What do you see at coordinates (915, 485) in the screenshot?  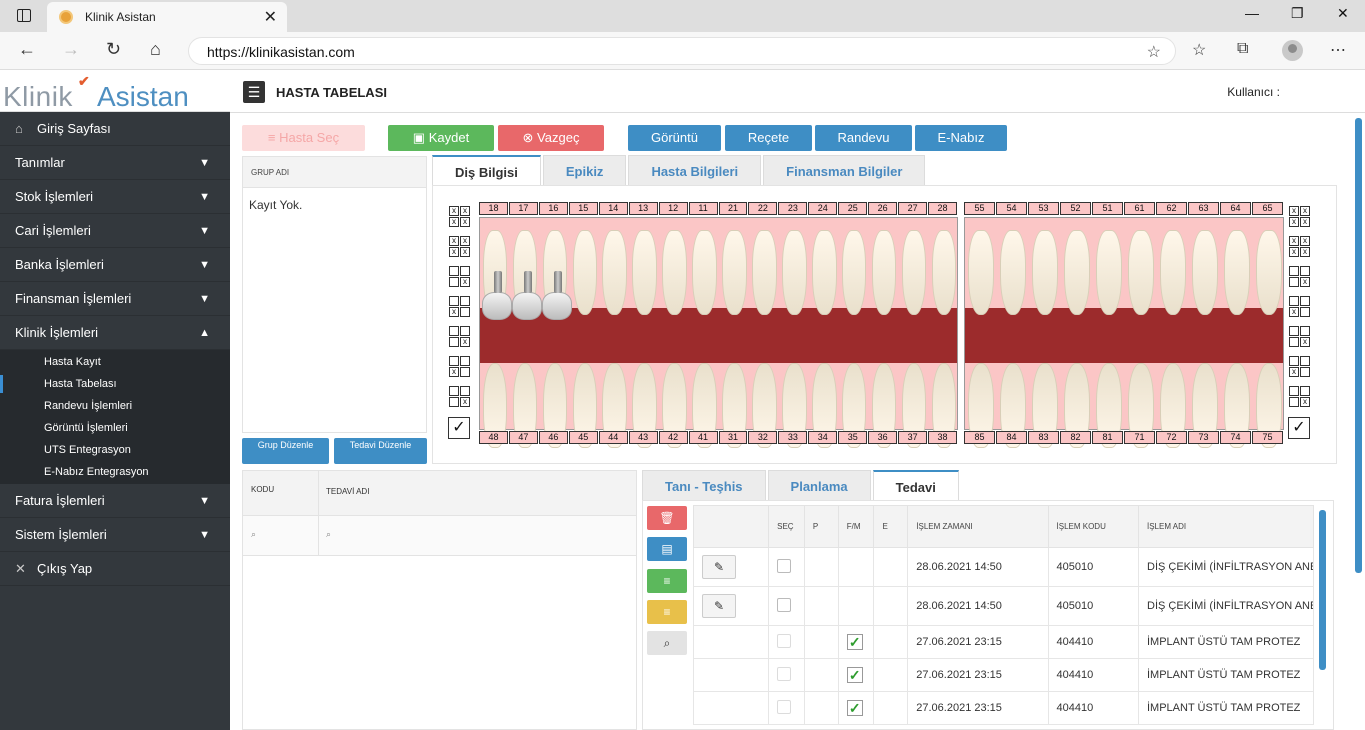 I see `tab-treatment: Tedavi` at bounding box center [915, 485].